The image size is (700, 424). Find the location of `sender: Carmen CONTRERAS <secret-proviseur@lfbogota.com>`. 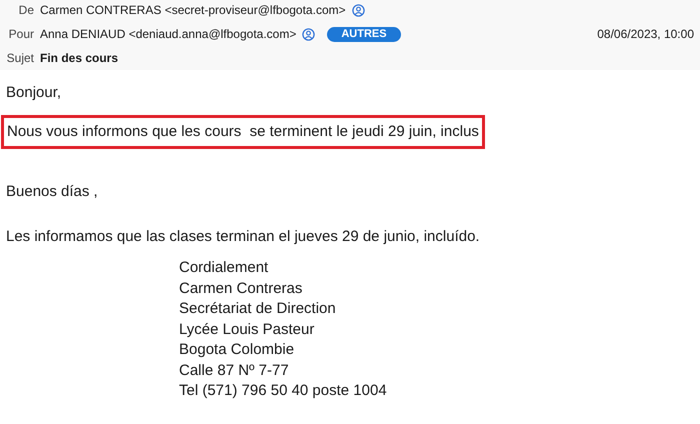

sender: Carmen CONTRERAS <secret-proviseur@lfbogota.com> is located at coordinates (193, 10).